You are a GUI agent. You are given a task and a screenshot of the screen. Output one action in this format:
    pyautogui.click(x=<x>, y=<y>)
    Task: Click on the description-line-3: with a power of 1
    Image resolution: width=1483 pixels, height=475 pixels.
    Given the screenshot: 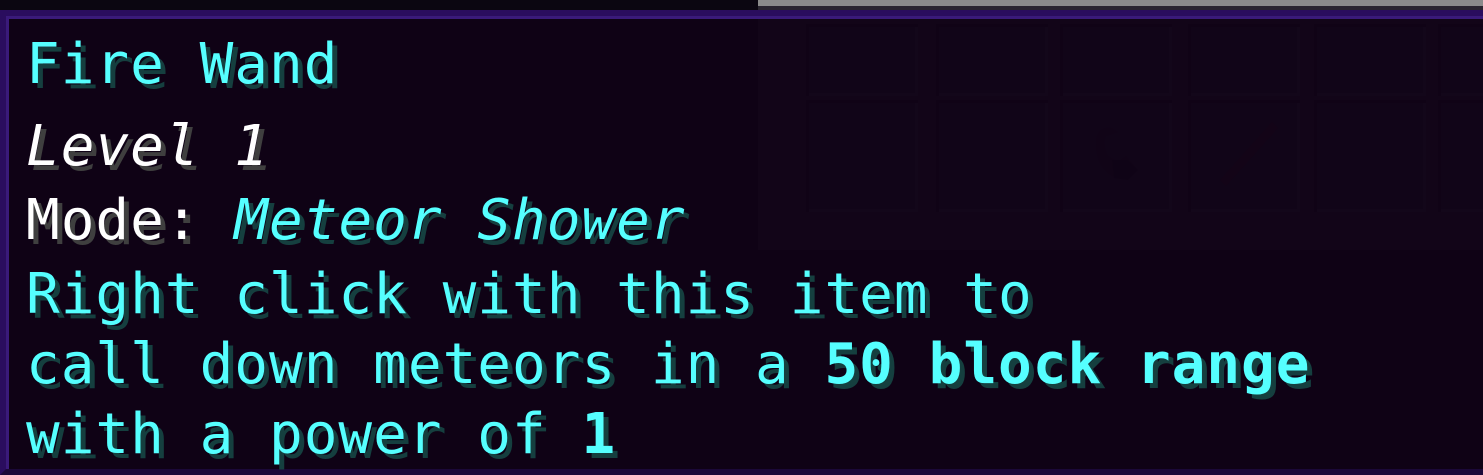 What is the action you would take?
    pyautogui.click(x=321, y=435)
    